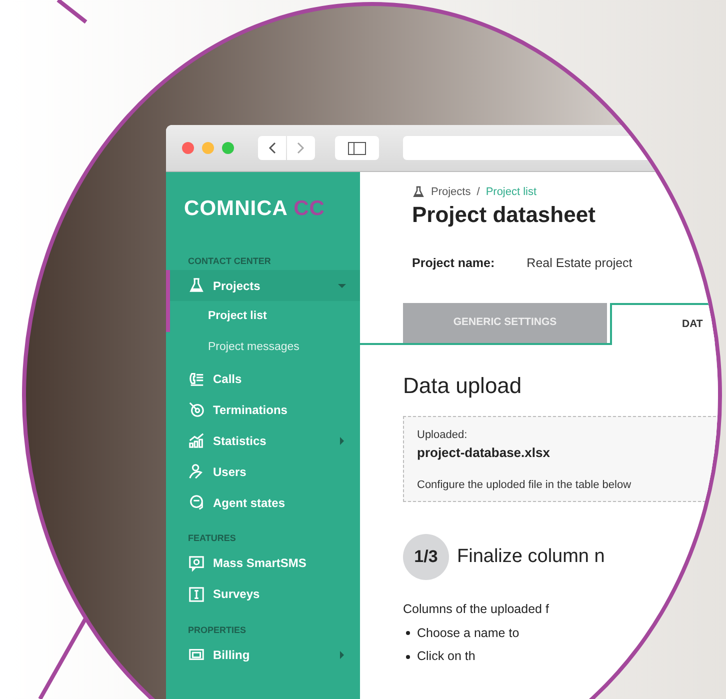 The width and height of the screenshot is (726, 699). Describe the element at coordinates (196, 440) in the screenshot. I see `bar-chart-icon` at that location.